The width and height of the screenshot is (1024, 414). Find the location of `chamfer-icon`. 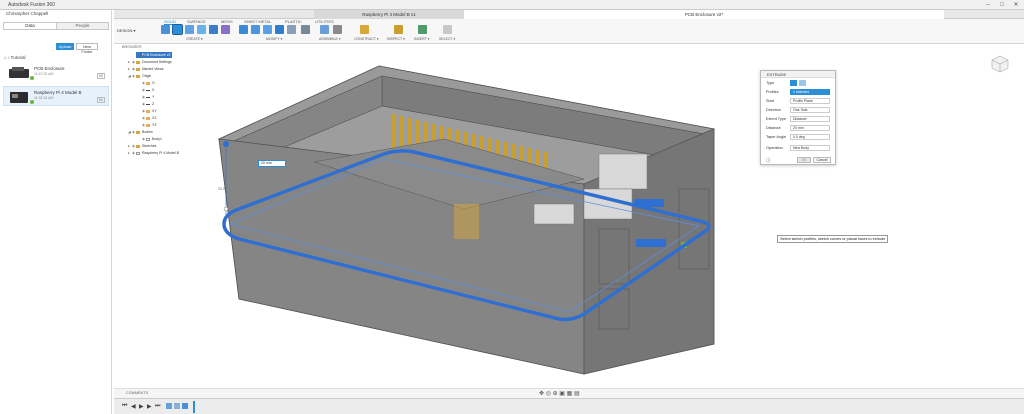

chamfer-icon is located at coordinates (267, 29).